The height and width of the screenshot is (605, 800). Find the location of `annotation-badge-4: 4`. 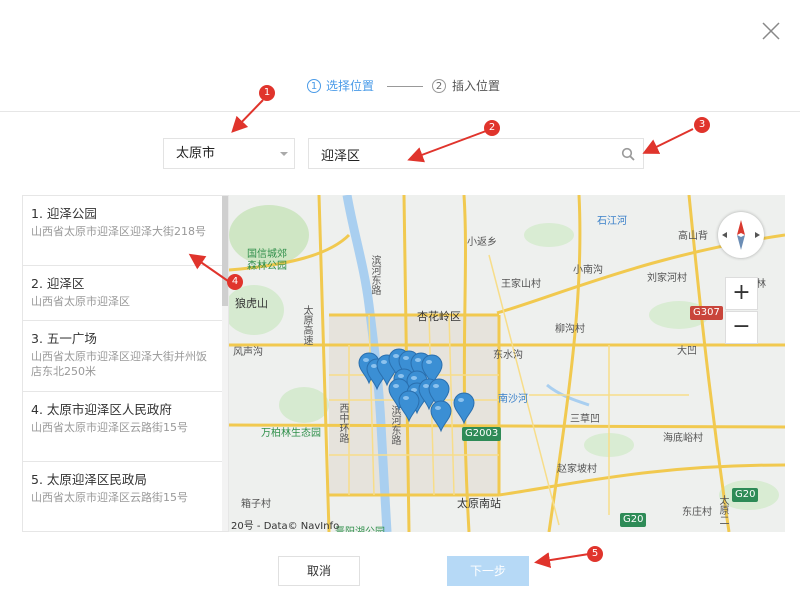

annotation-badge-4: 4 is located at coordinates (235, 282).